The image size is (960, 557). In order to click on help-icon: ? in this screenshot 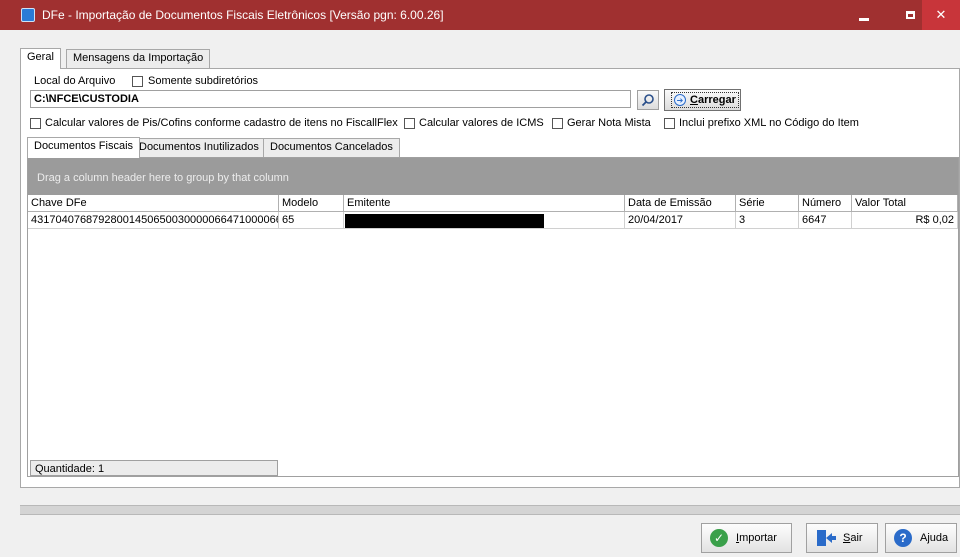, I will do `click(903, 538)`.